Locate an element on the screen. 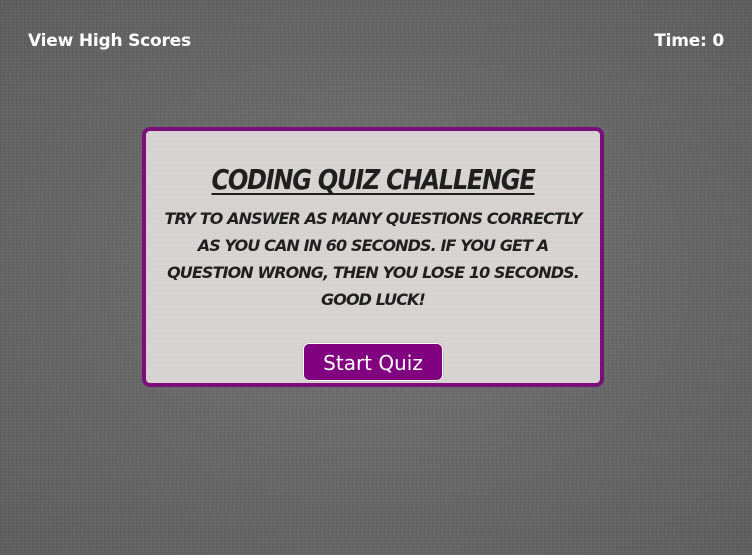  timer-display: Time: 0 is located at coordinates (689, 41).